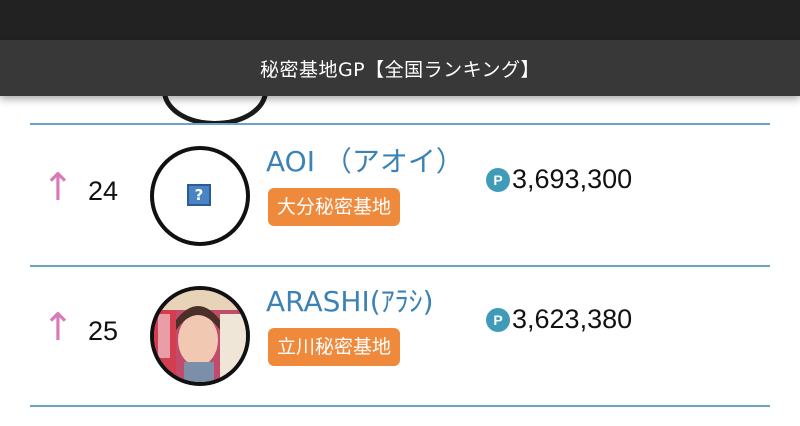 The width and height of the screenshot is (800, 426). I want to click on avatar: ?, so click(200, 196).